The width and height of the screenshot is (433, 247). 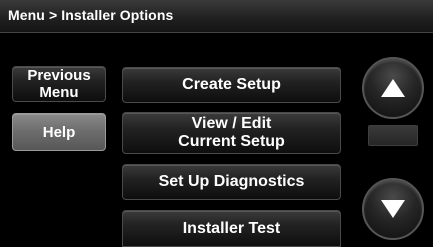 I want to click on installer-test-label: Installer Test, so click(x=231, y=228).